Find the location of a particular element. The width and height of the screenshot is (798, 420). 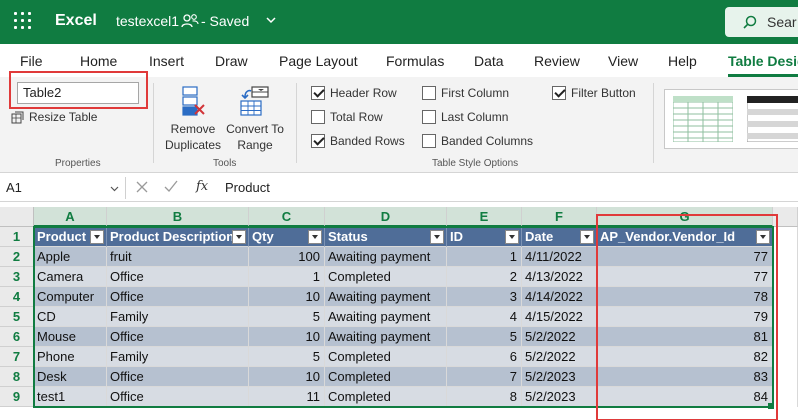

first-column-checkbox: First Column is located at coordinates (465, 93).